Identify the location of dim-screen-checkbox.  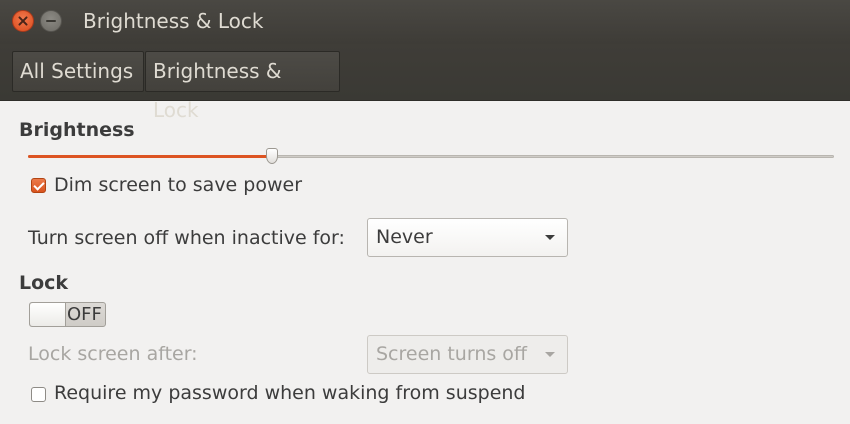
(38, 185).